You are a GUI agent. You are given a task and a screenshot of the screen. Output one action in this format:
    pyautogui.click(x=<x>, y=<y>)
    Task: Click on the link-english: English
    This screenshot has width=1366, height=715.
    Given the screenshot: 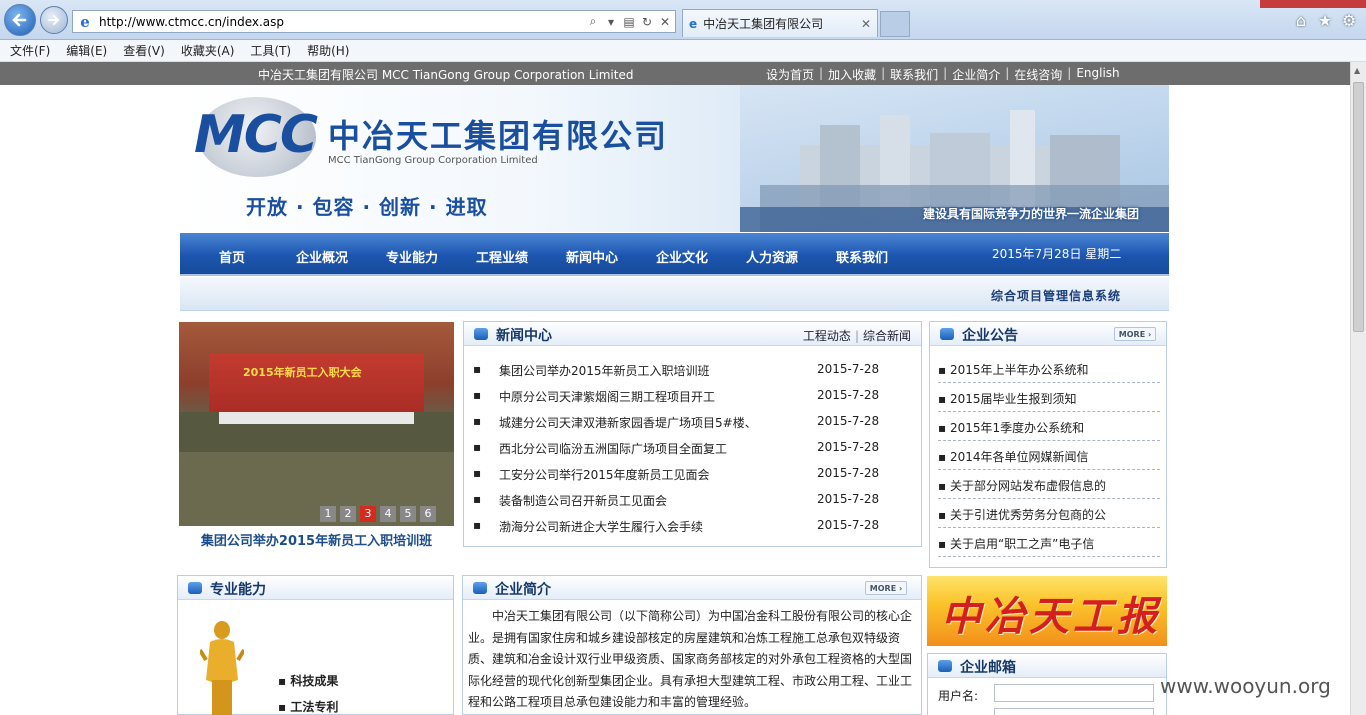 What is the action you would take?
    pyautogui.click(x=1097, y=74)
    